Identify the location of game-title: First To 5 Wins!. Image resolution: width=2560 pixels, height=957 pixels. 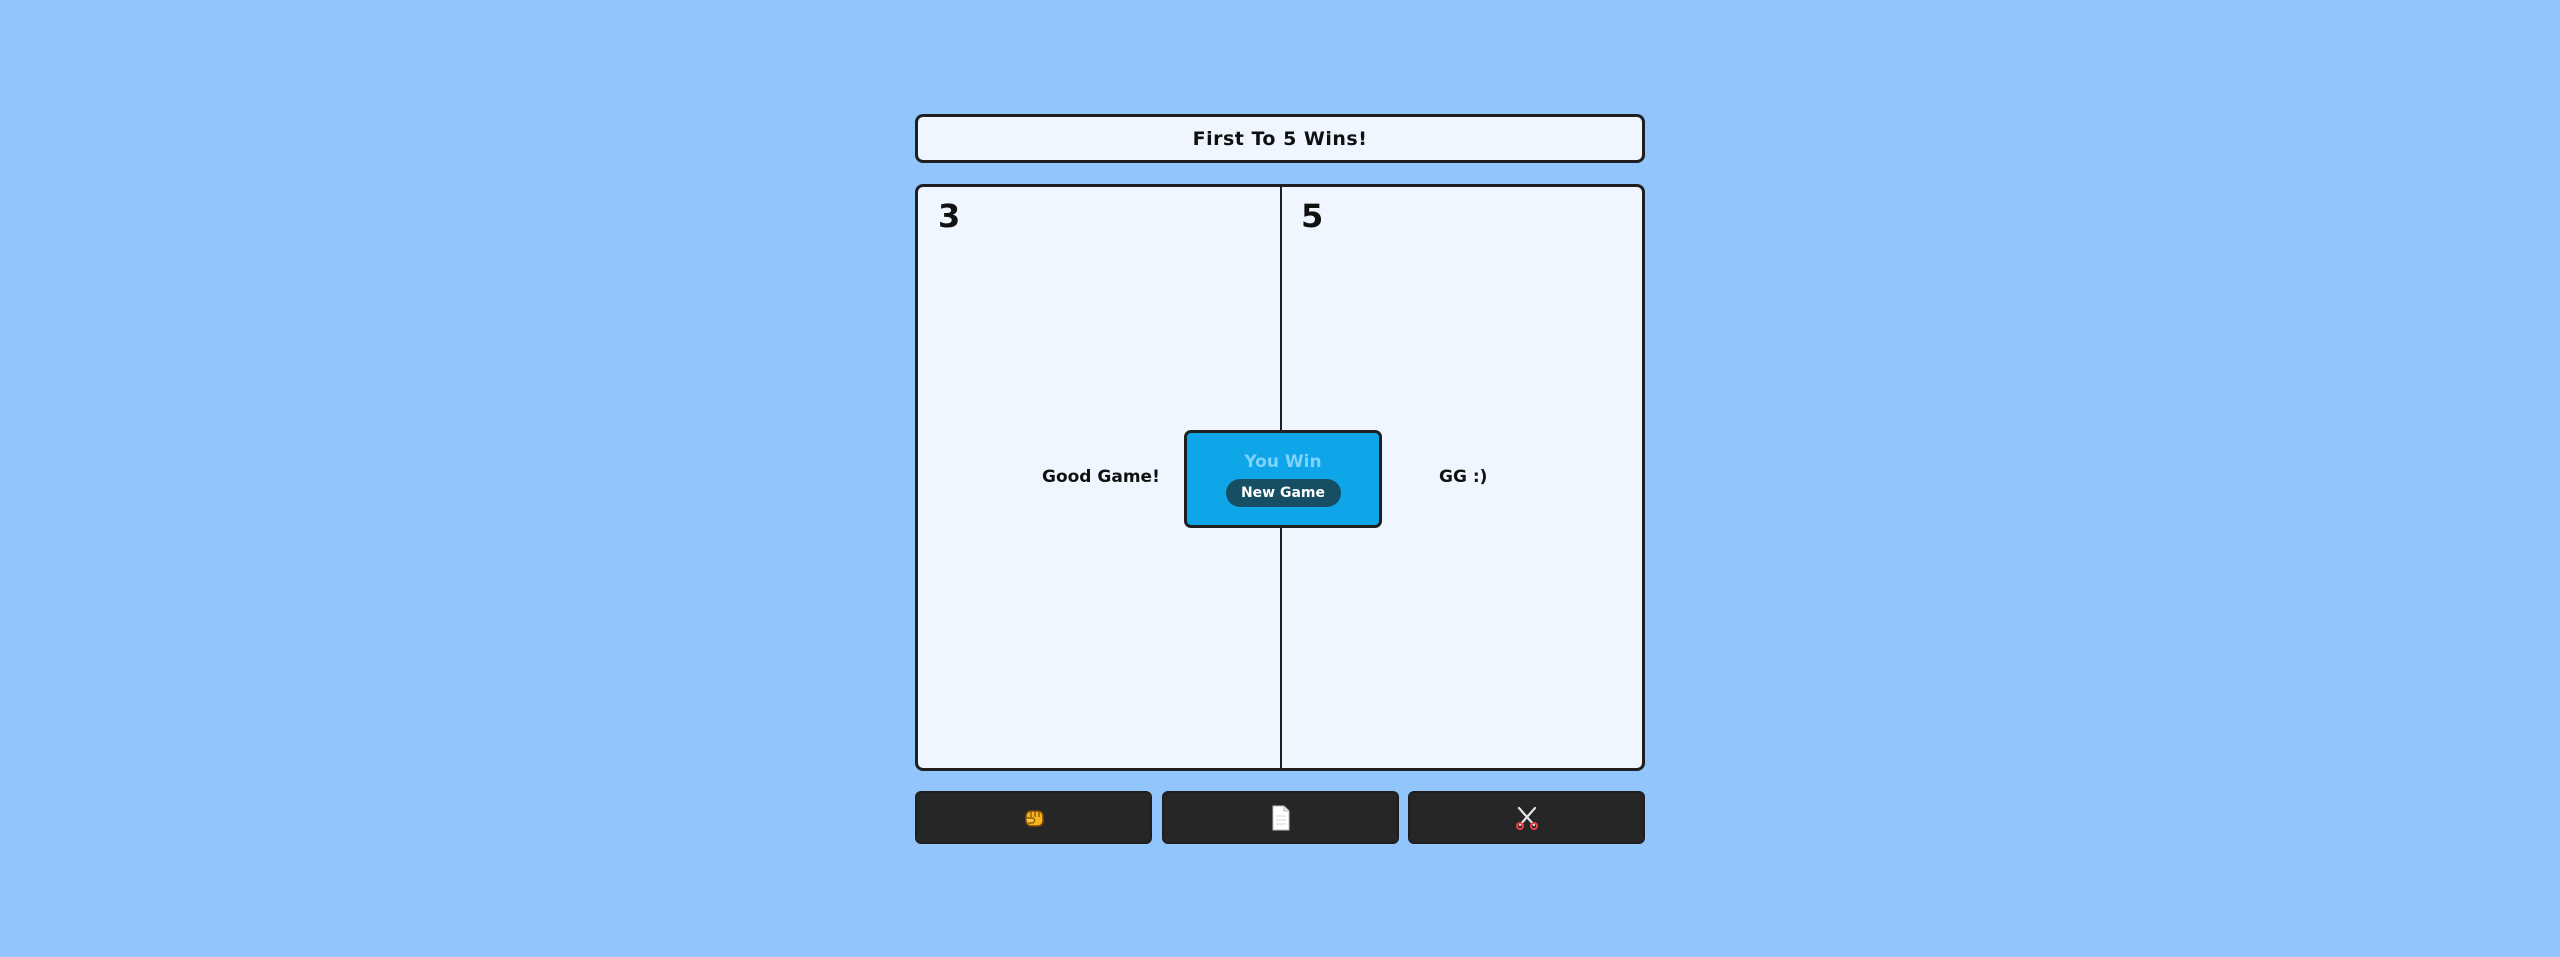
(1280, 138).